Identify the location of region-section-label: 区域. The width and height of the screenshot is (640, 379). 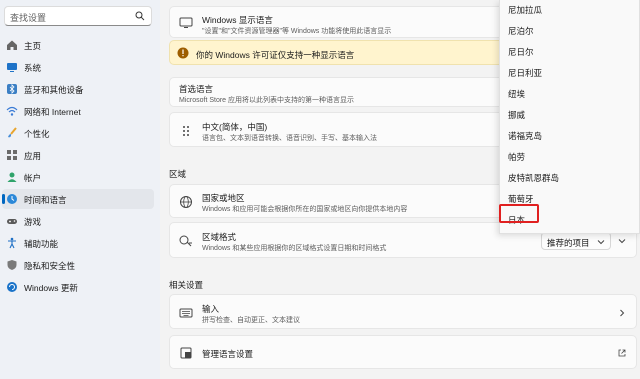
(178, 174).